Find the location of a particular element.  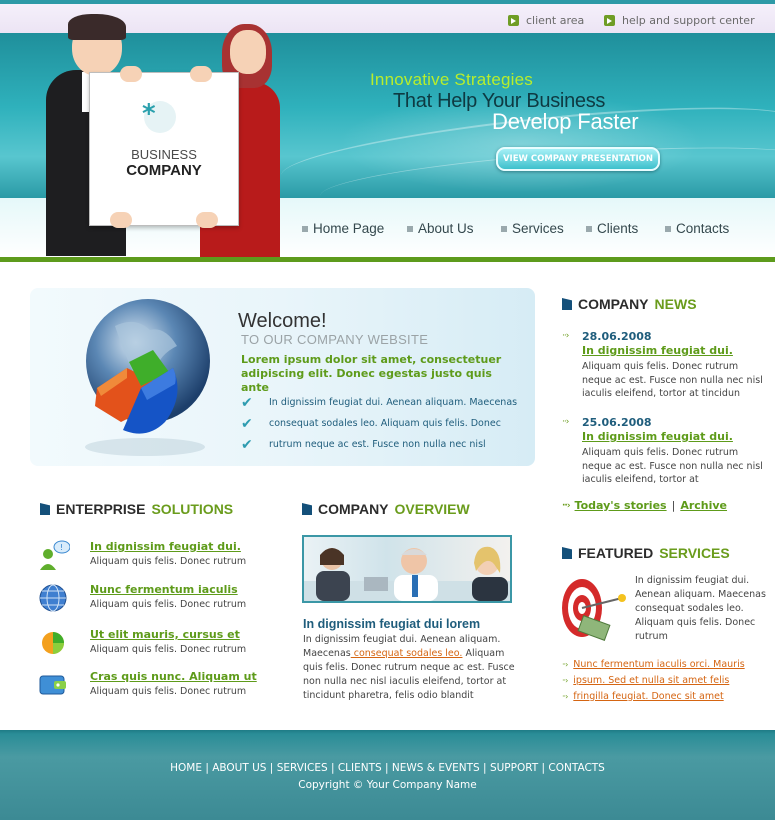

featured-services-heading: FEATURED SERVICES is located at coordinates (646, 553).